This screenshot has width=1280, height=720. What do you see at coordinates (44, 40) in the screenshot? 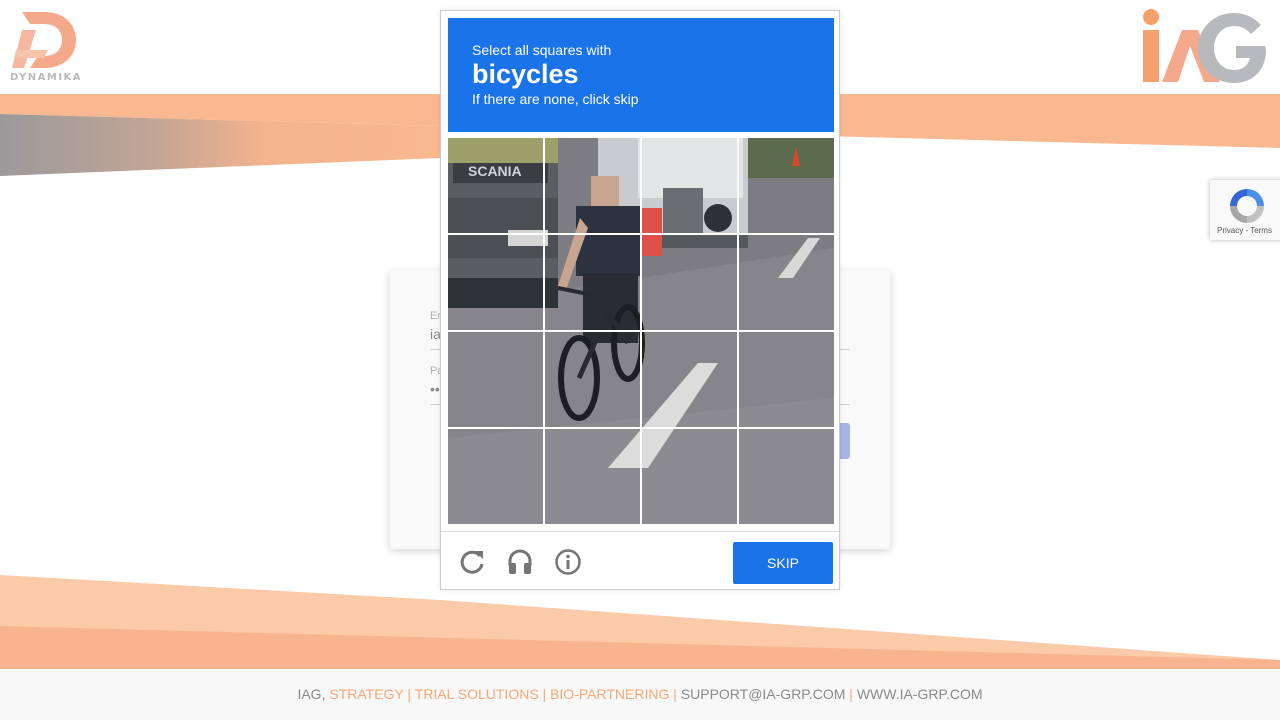
I see `dynamika-logo-mark` at bounding box center [44, 40].